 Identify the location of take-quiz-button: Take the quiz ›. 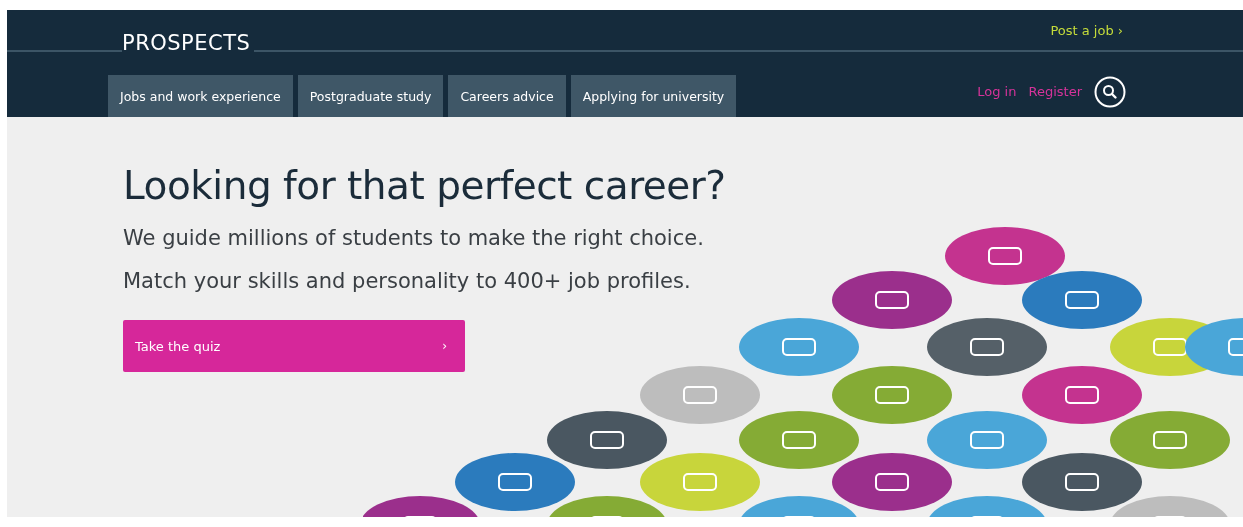
(294, 346).